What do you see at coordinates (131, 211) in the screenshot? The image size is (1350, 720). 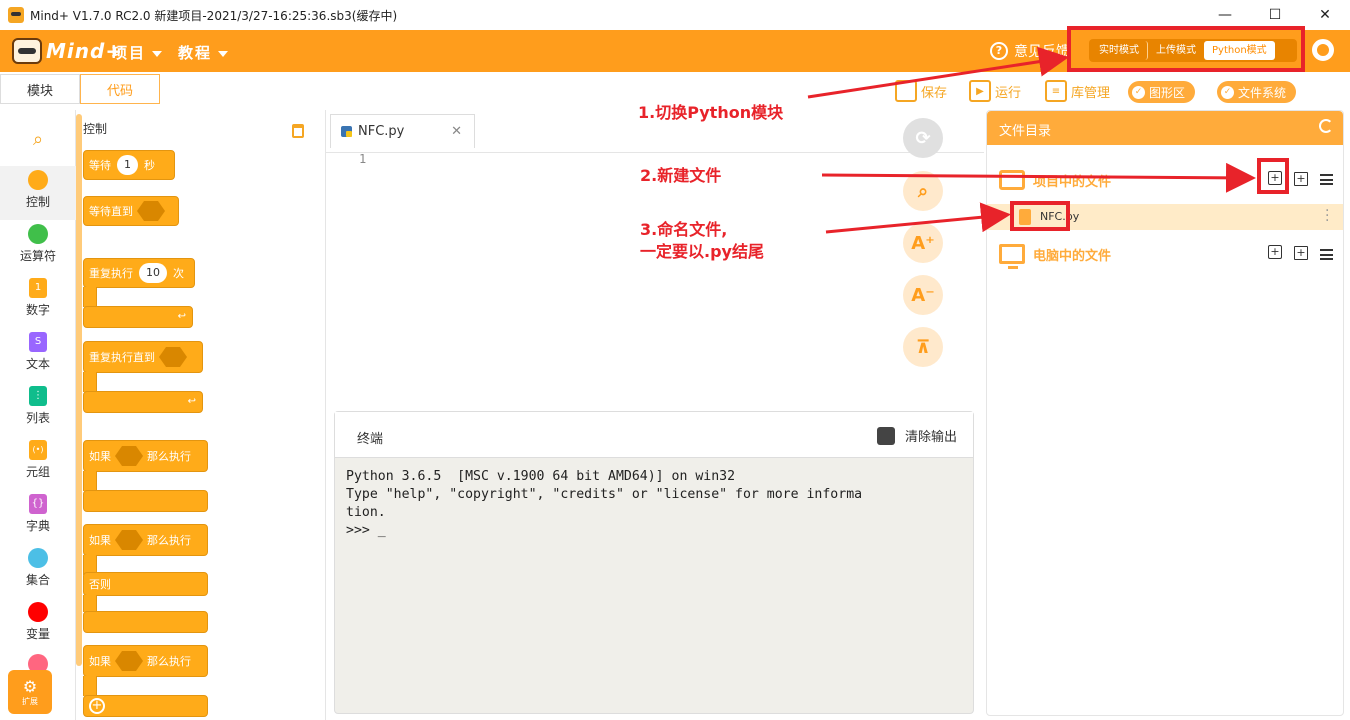 I see `block-wait-until: 等待直到` at bounding box center [131, 211].